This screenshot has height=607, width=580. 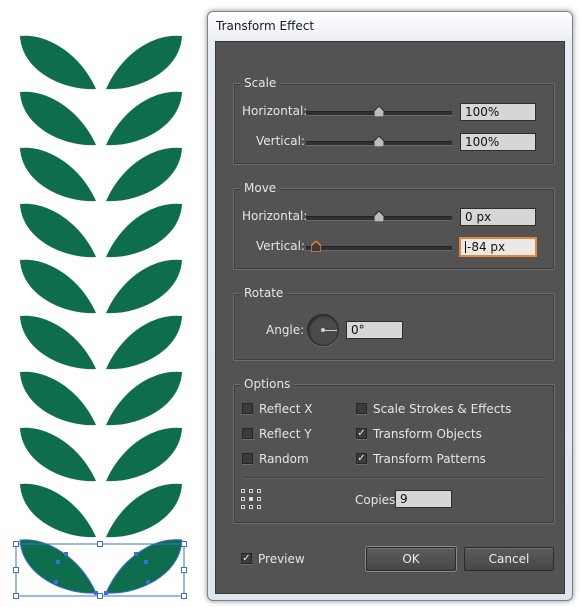 What do you see at coordinates (247, 458) in the screenshot?
I see `random-checkbox-box` at bounding box center [247, 458].